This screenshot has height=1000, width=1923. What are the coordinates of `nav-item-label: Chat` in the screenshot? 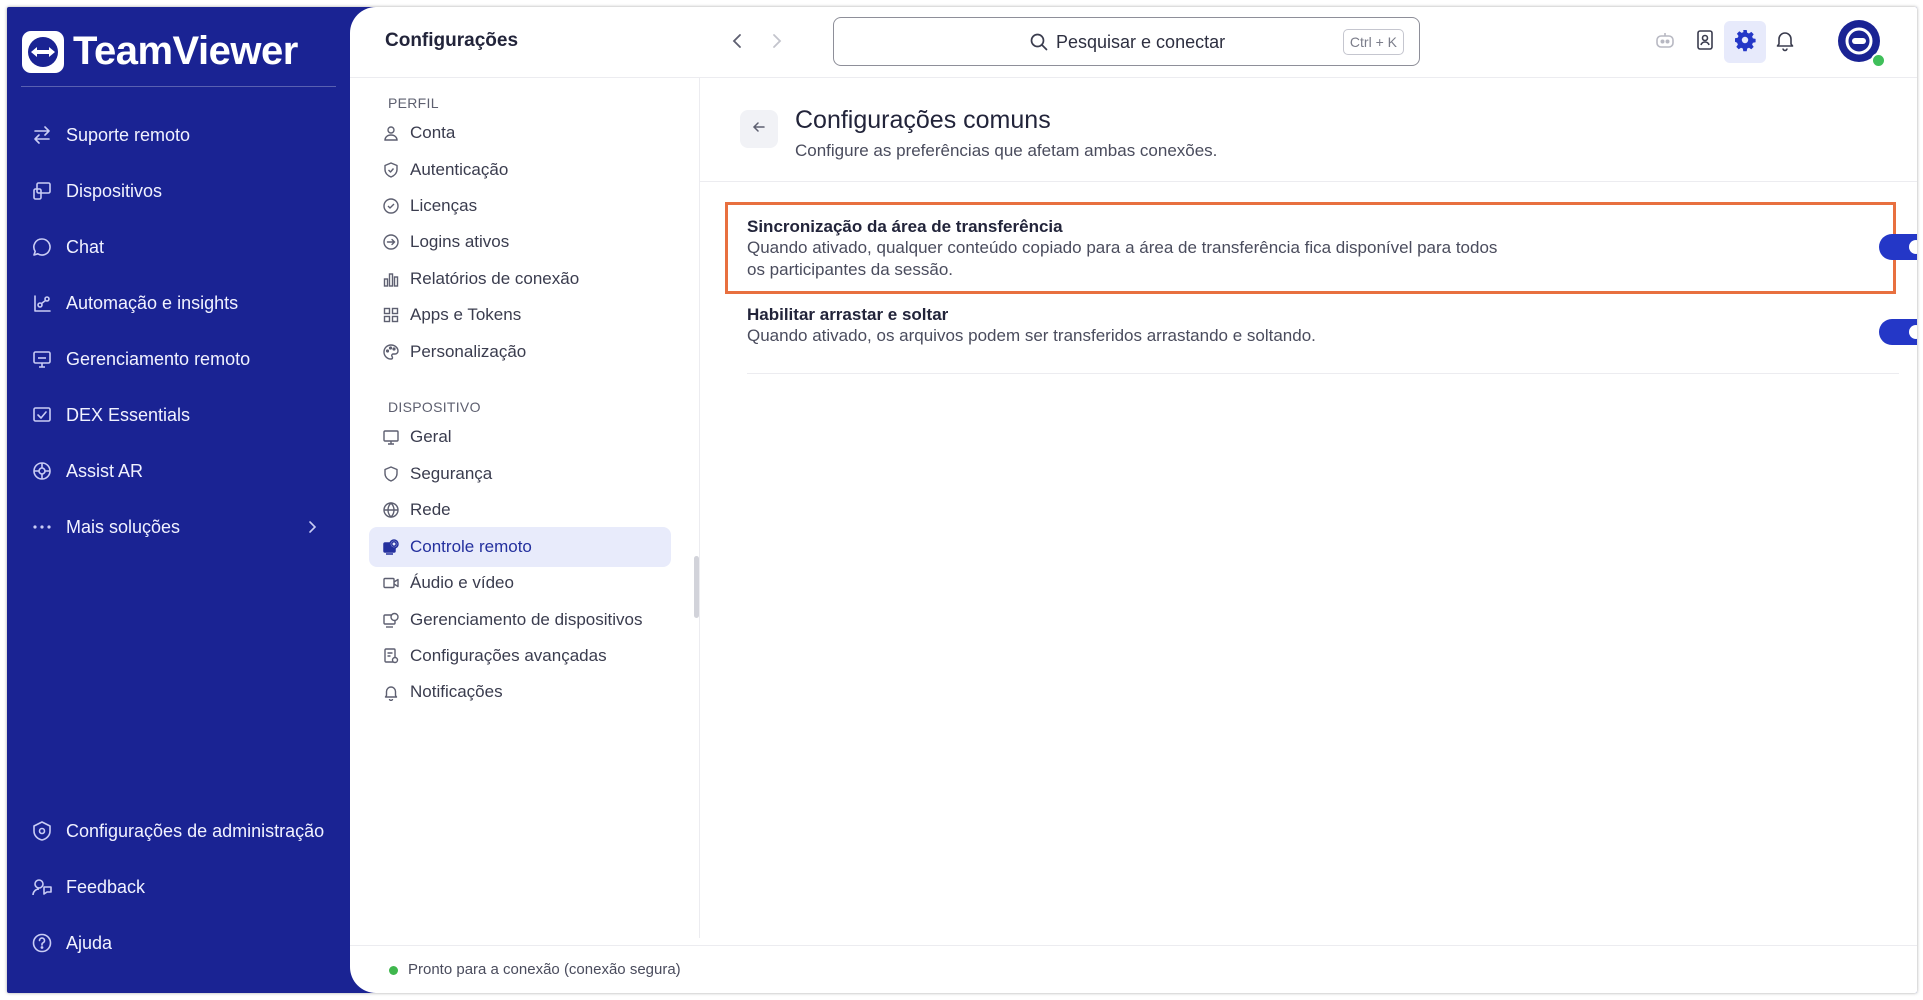 It's located at (85, 246).